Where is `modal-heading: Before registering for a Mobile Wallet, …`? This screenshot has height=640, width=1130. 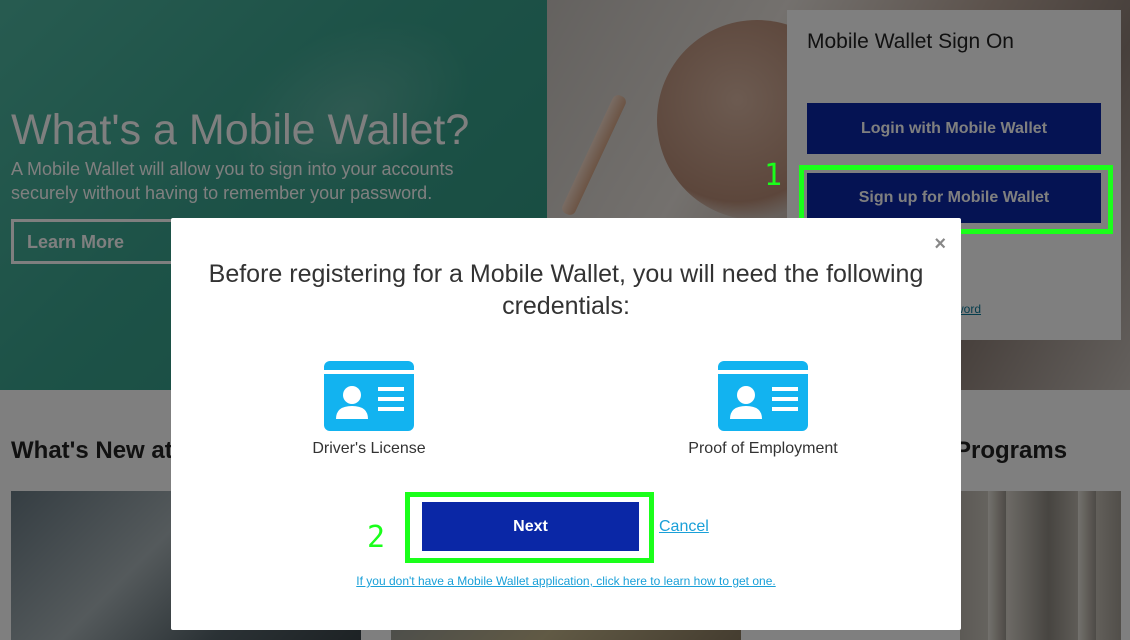
modal-heading: Before registering for a Mobile Wallet, … is located at coordinates (566, 290).